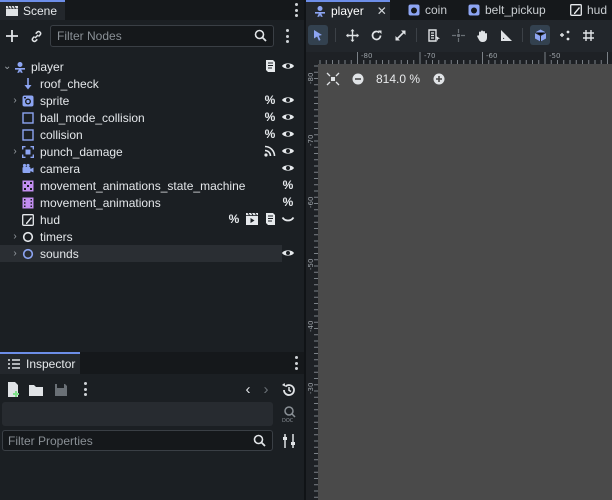 The image size is (612, 500). Describe the element at coordinates (152, 100) in the screenshot. I see `tree-row-sprite: › sprite %` at that location.